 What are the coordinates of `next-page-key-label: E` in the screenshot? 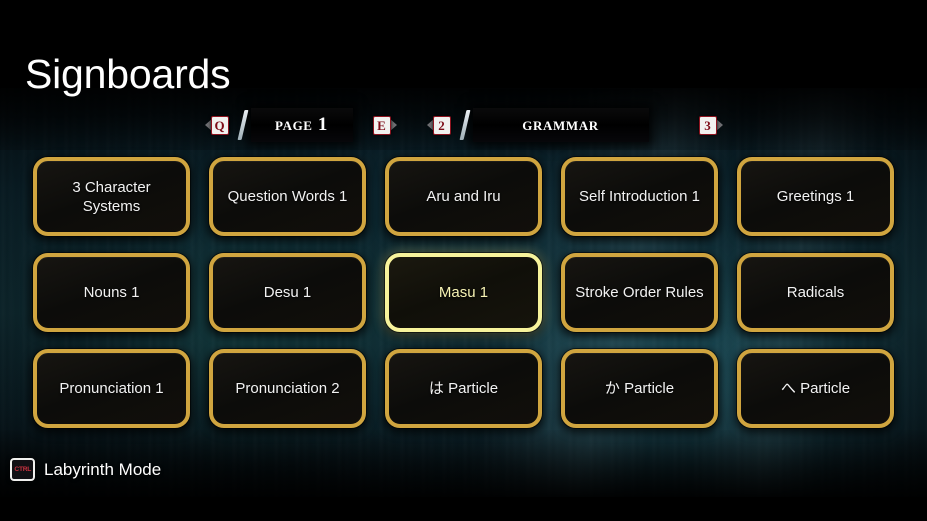 It's located at (381, 125).